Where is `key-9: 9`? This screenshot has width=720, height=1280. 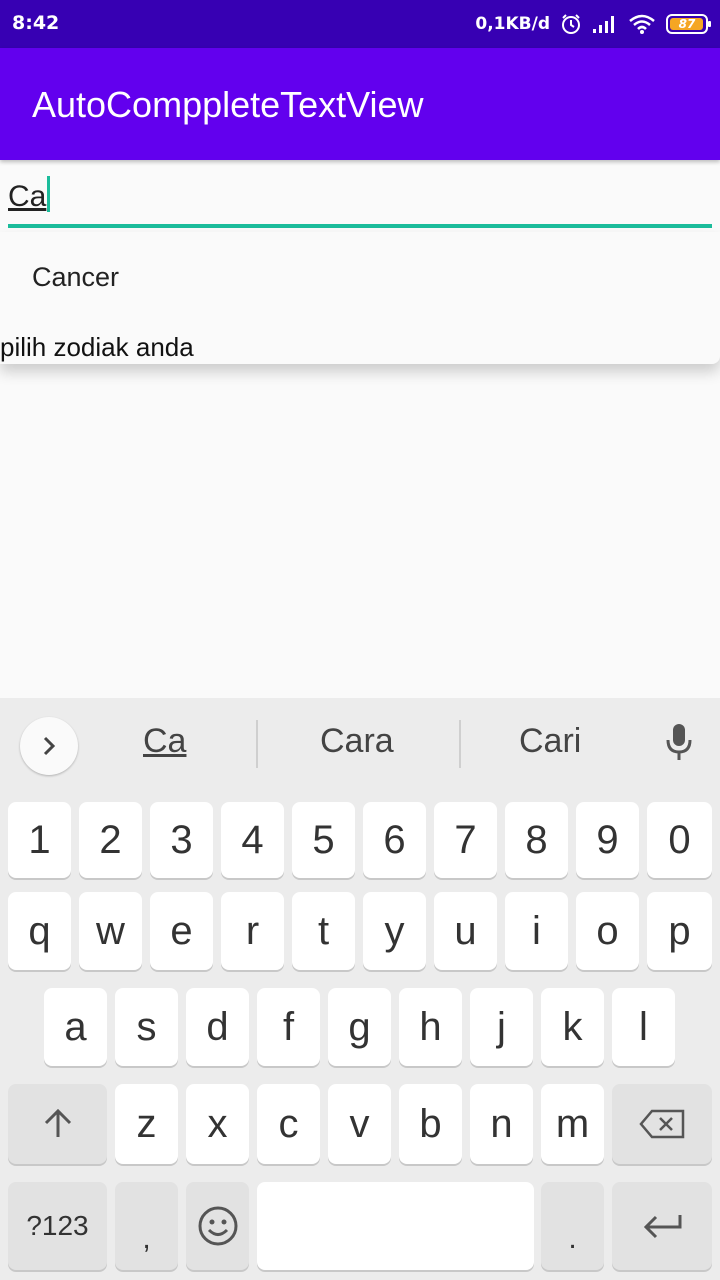
key-9: 9 is located at coordinates (607, 840).